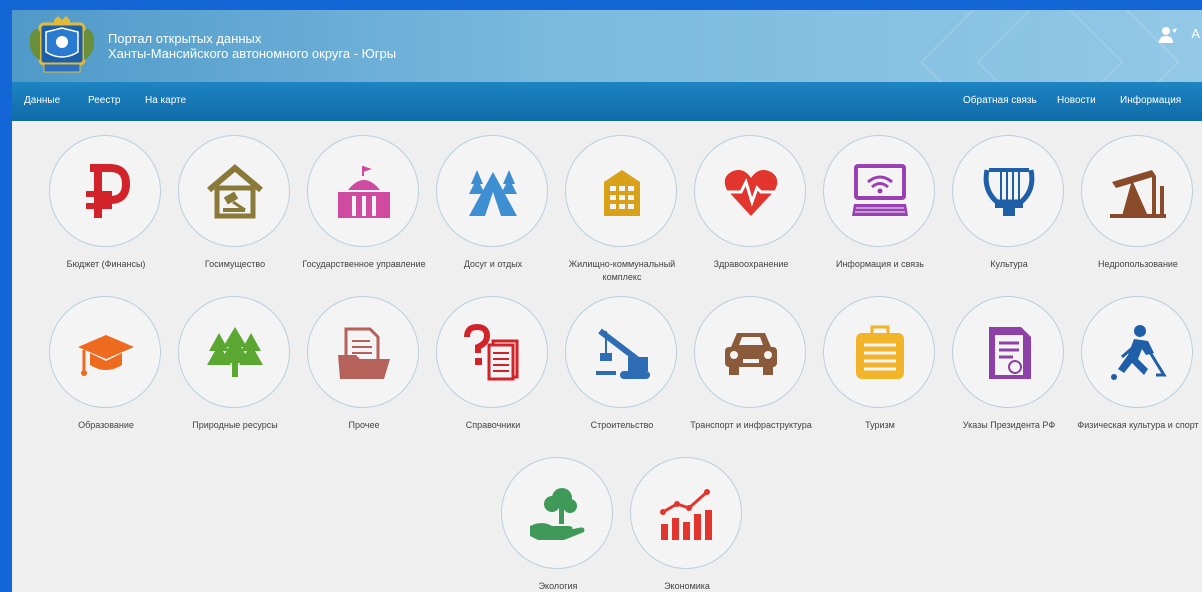 The width and height of the screenshot is (1202, 592). Describe the element at coordinates (751, 425) in the screenshot. I see `category-label: Транспорт и инфраструктура` at that location.